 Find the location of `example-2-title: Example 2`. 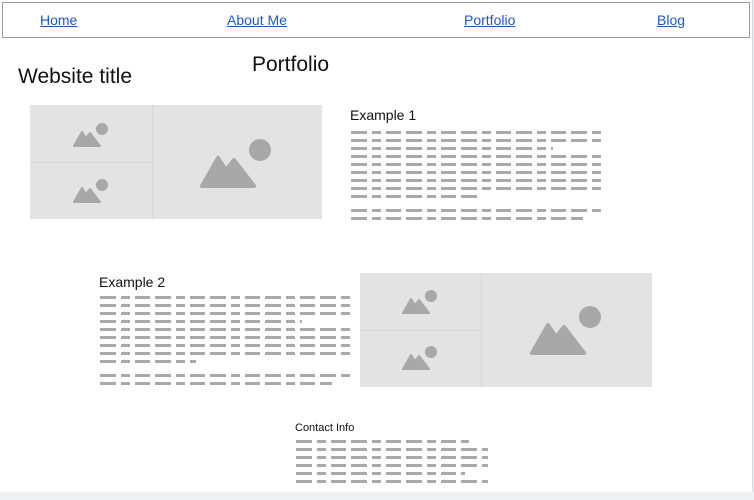

example-2-title: Example 2 is located at coordinates (132, 282).